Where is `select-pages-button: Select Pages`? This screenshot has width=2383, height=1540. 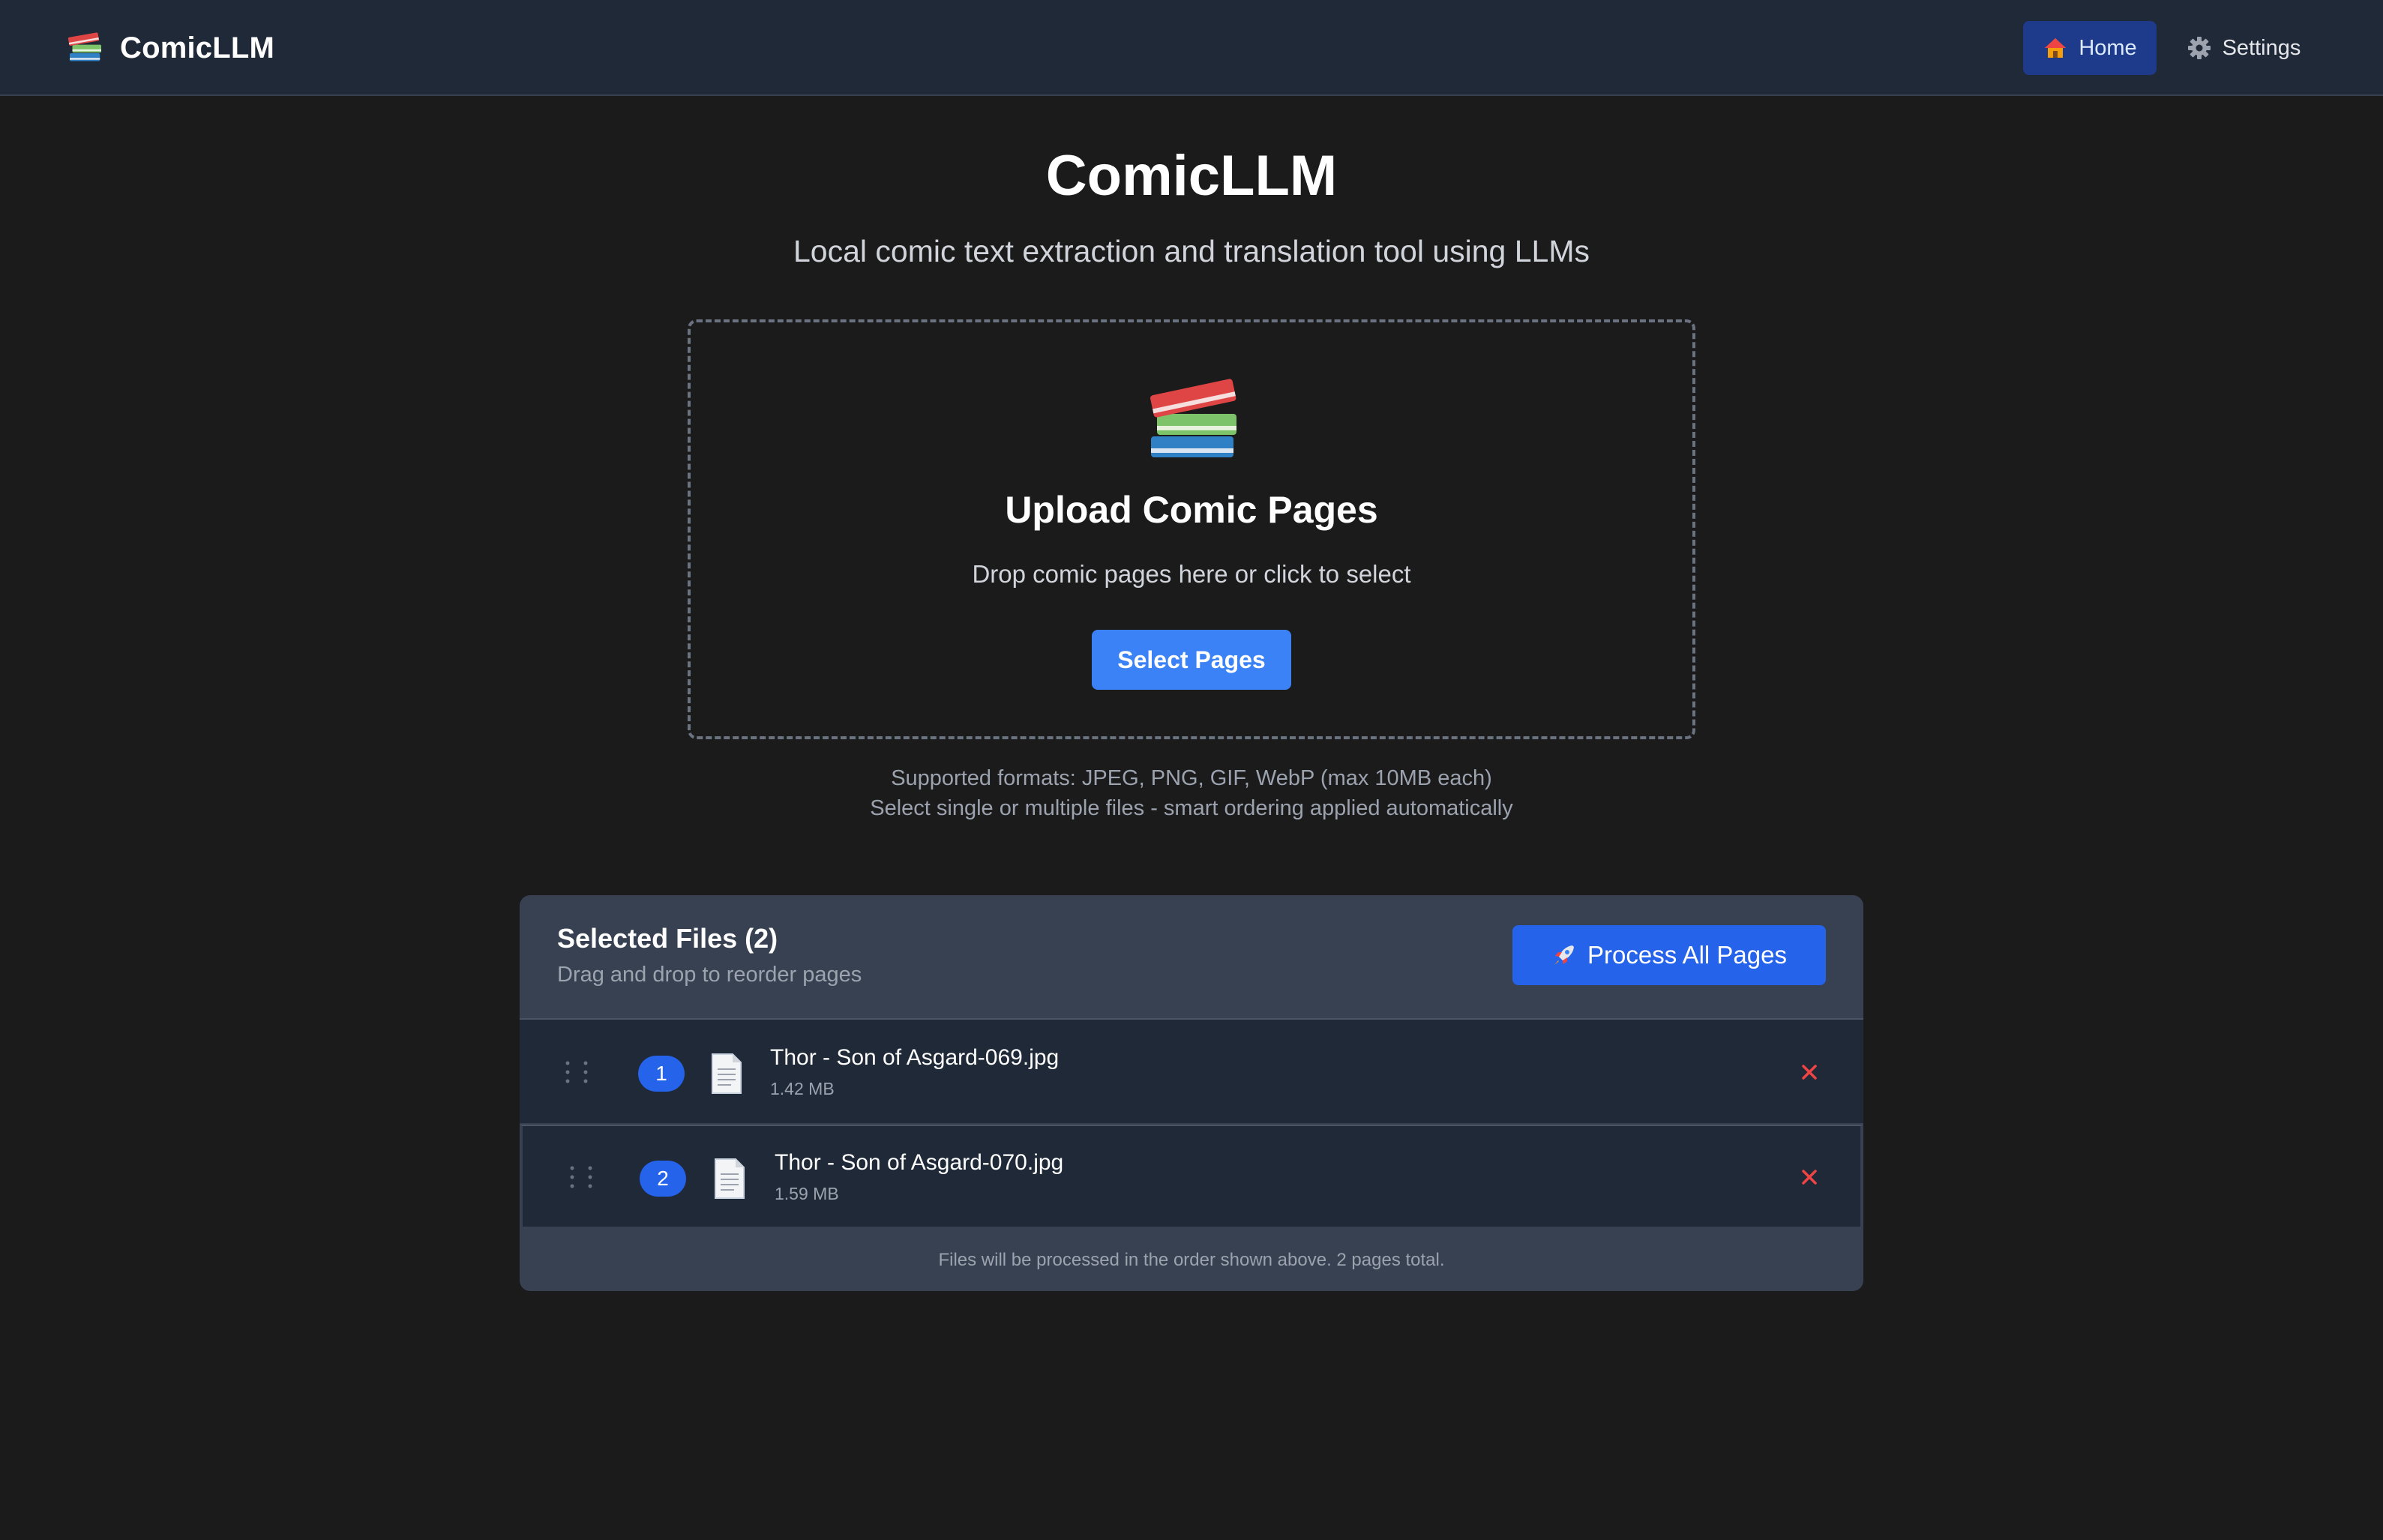 select-pages-button: Select Pages is located at coordinates (1191, 660).